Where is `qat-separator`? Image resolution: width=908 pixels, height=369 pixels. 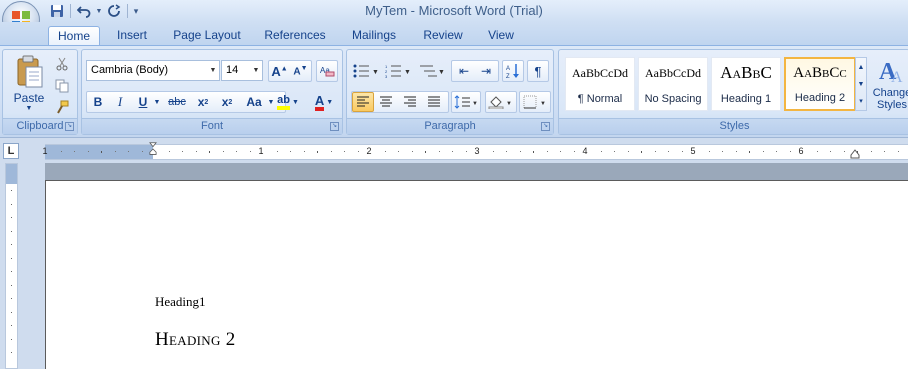 qat-separator is located at coordinates (70, 11).